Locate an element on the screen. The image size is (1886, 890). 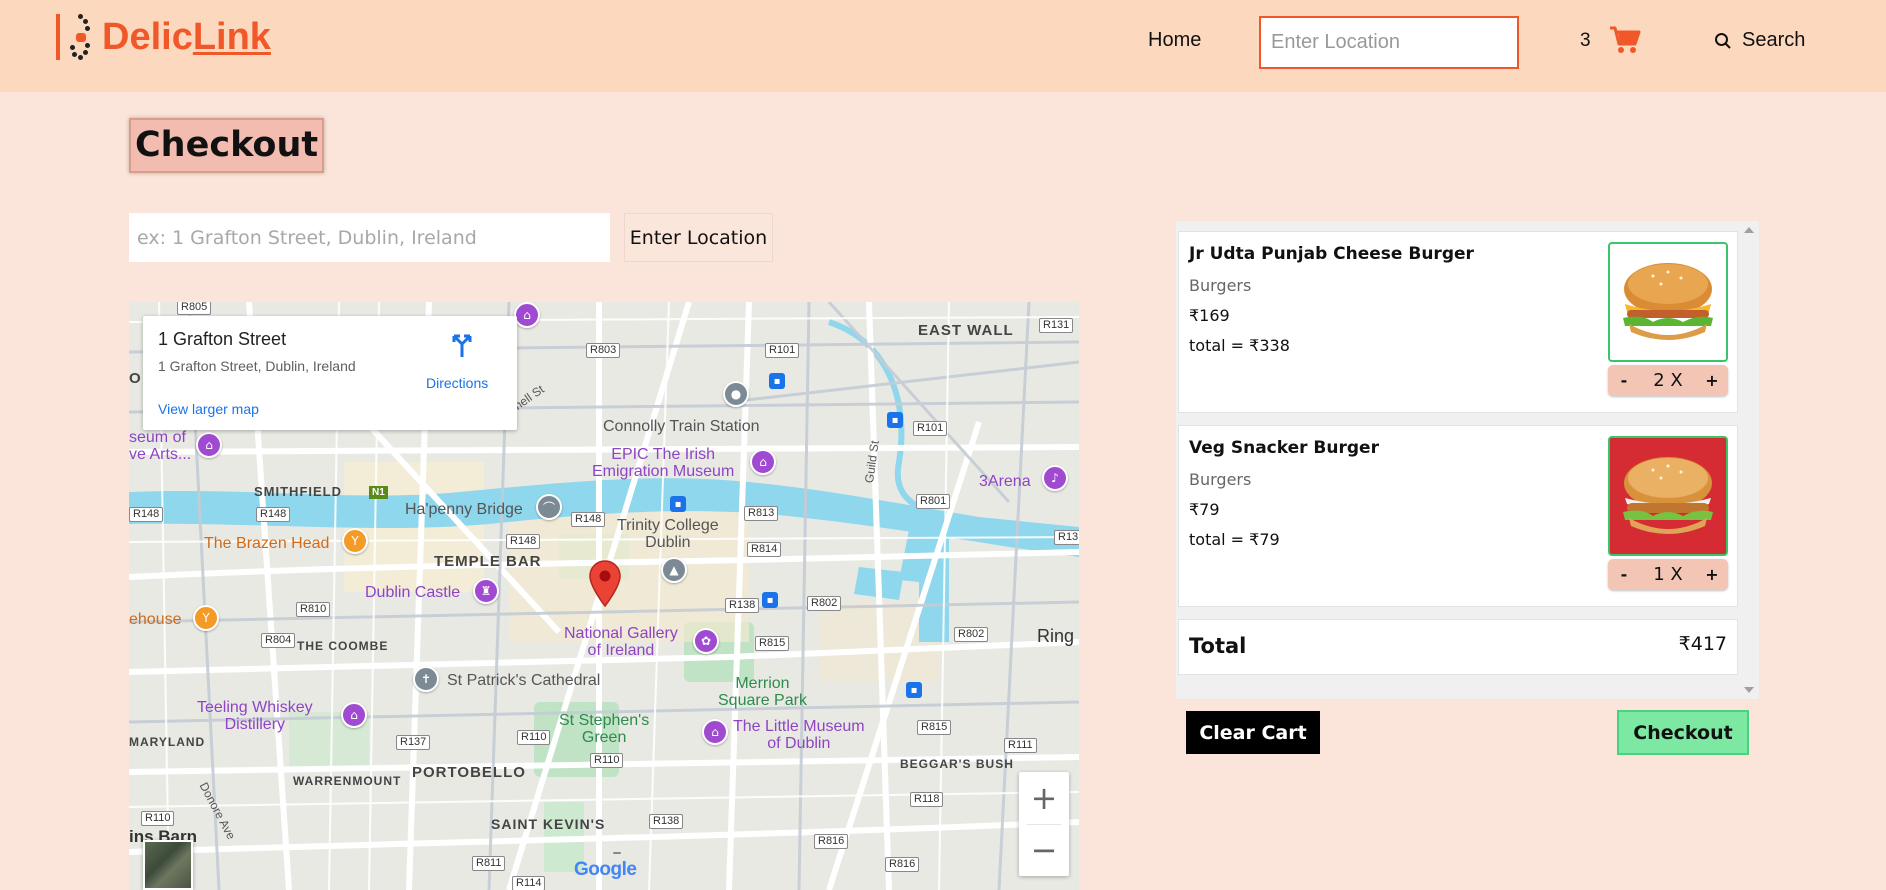
address-input is located at coordinates (369, 237).